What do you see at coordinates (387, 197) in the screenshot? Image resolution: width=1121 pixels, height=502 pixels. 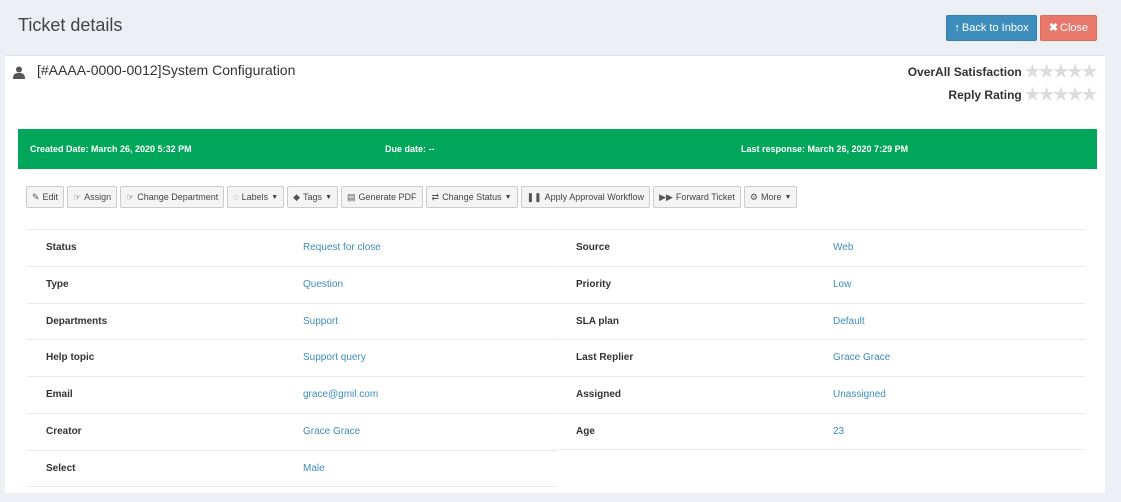 I see `generate-pdf-label: Generate PDF` at bounding box center [387, 197].